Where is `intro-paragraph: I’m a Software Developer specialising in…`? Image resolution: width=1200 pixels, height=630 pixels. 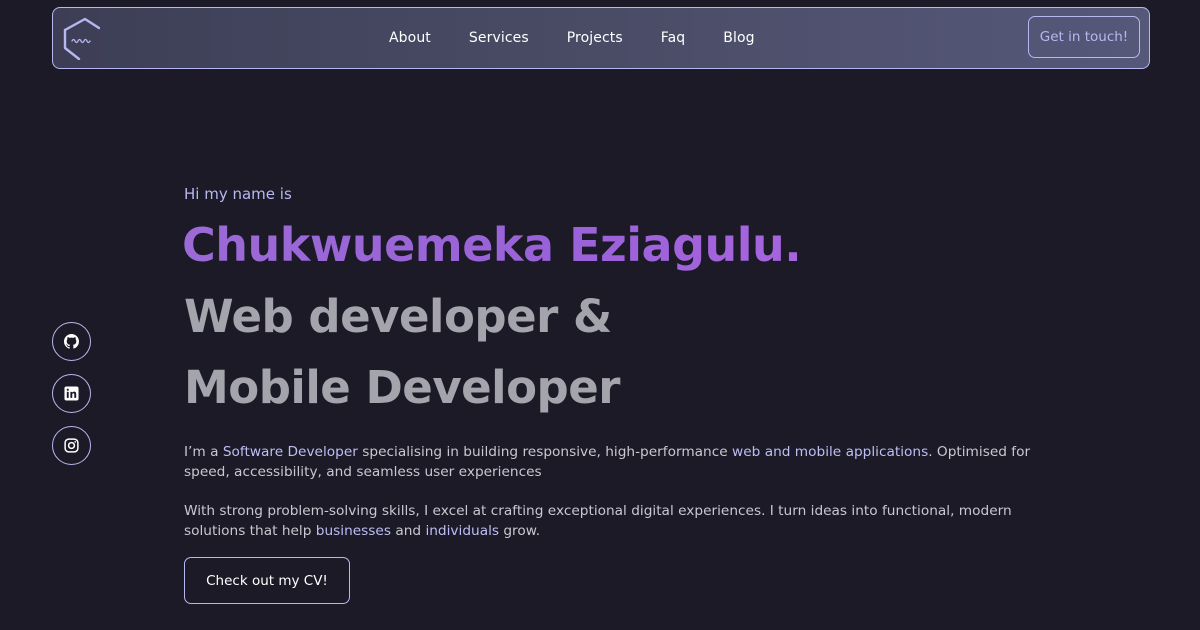
intro-paragraph: I’m a Software Developer specialising in… is located at coordinates (624, 462).